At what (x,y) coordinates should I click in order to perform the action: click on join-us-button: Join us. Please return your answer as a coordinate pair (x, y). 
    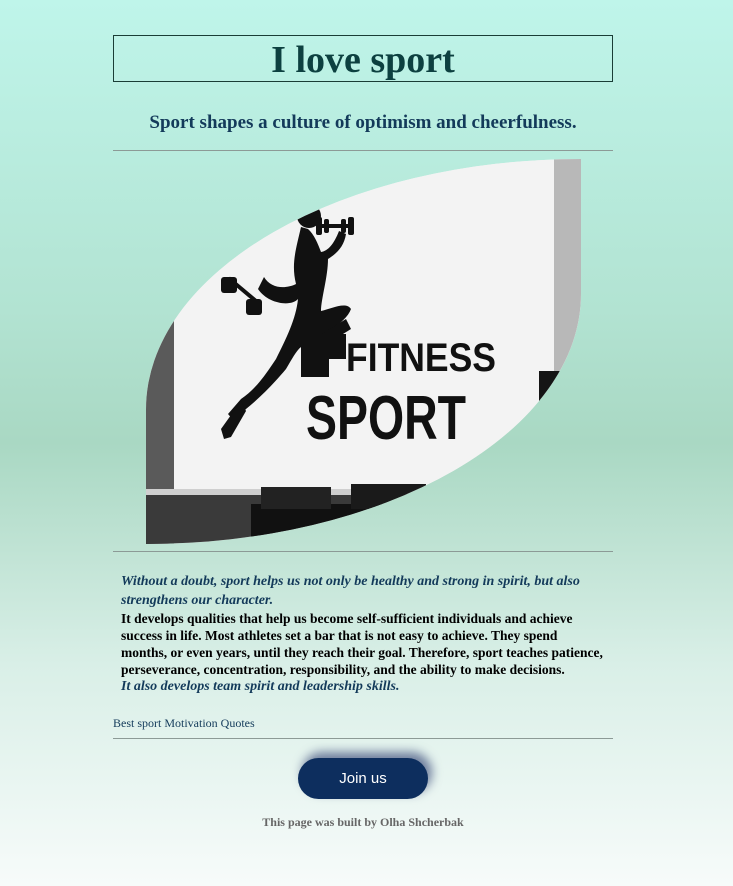
    Looking at the image, I should click on (363, 778).